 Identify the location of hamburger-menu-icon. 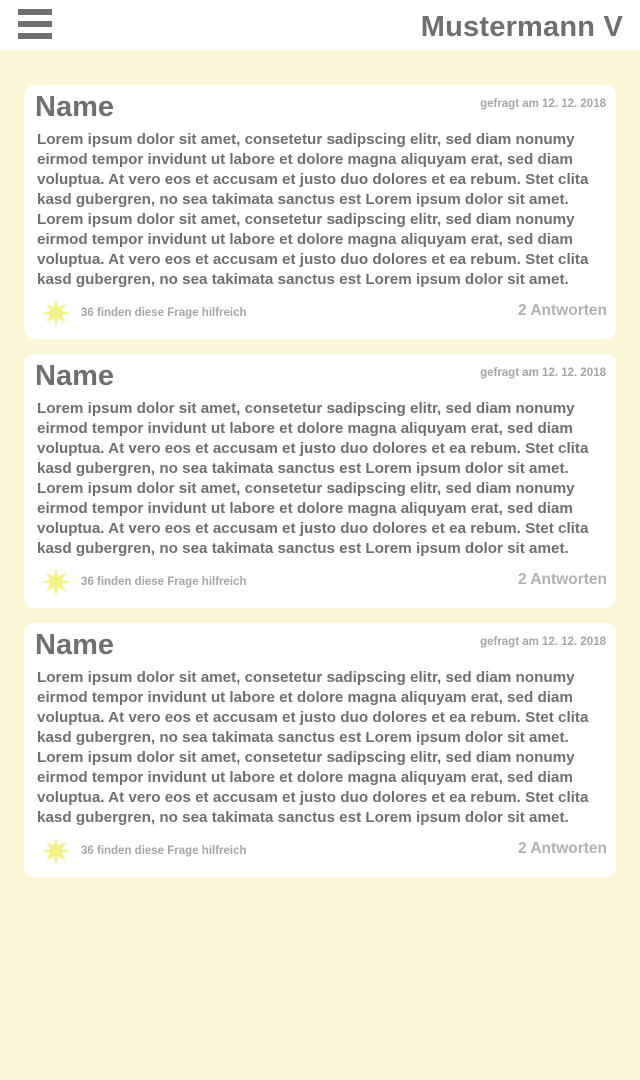
(35, 25).